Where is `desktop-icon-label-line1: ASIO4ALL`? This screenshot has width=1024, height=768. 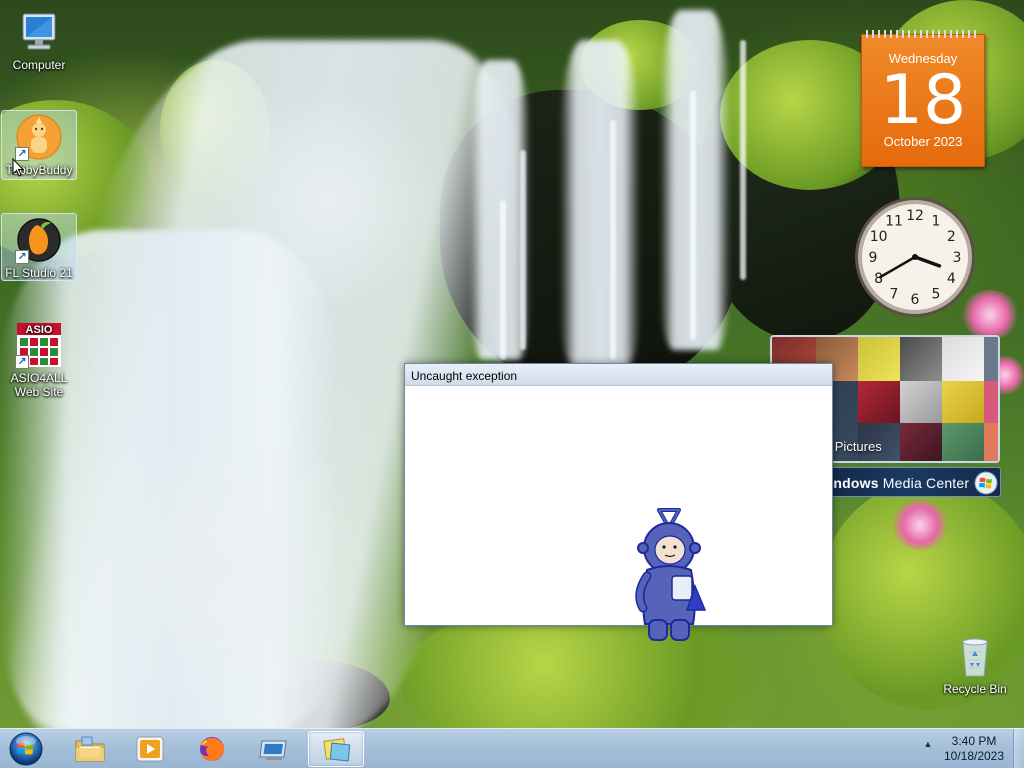 desktop-icon-label-line1: ASIO4ALL is located at coordinates (39, 378).